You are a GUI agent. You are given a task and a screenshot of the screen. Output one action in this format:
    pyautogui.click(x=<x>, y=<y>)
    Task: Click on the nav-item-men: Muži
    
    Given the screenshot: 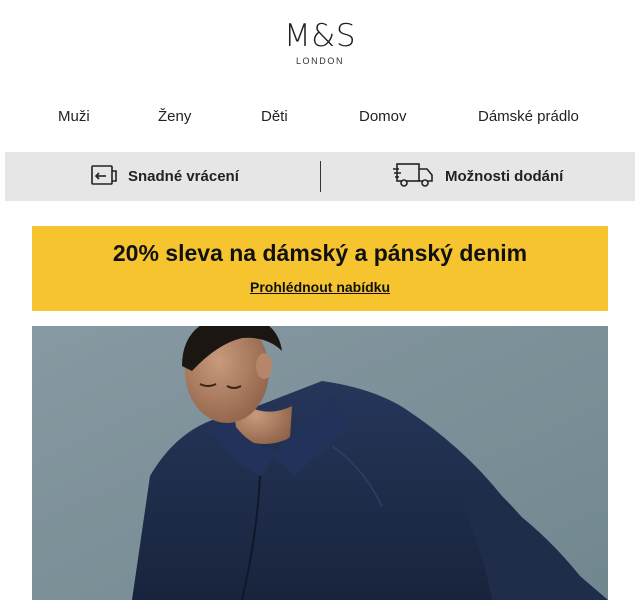 What is the action you would take?
    pyautogui.click(x=74, y=116)
    